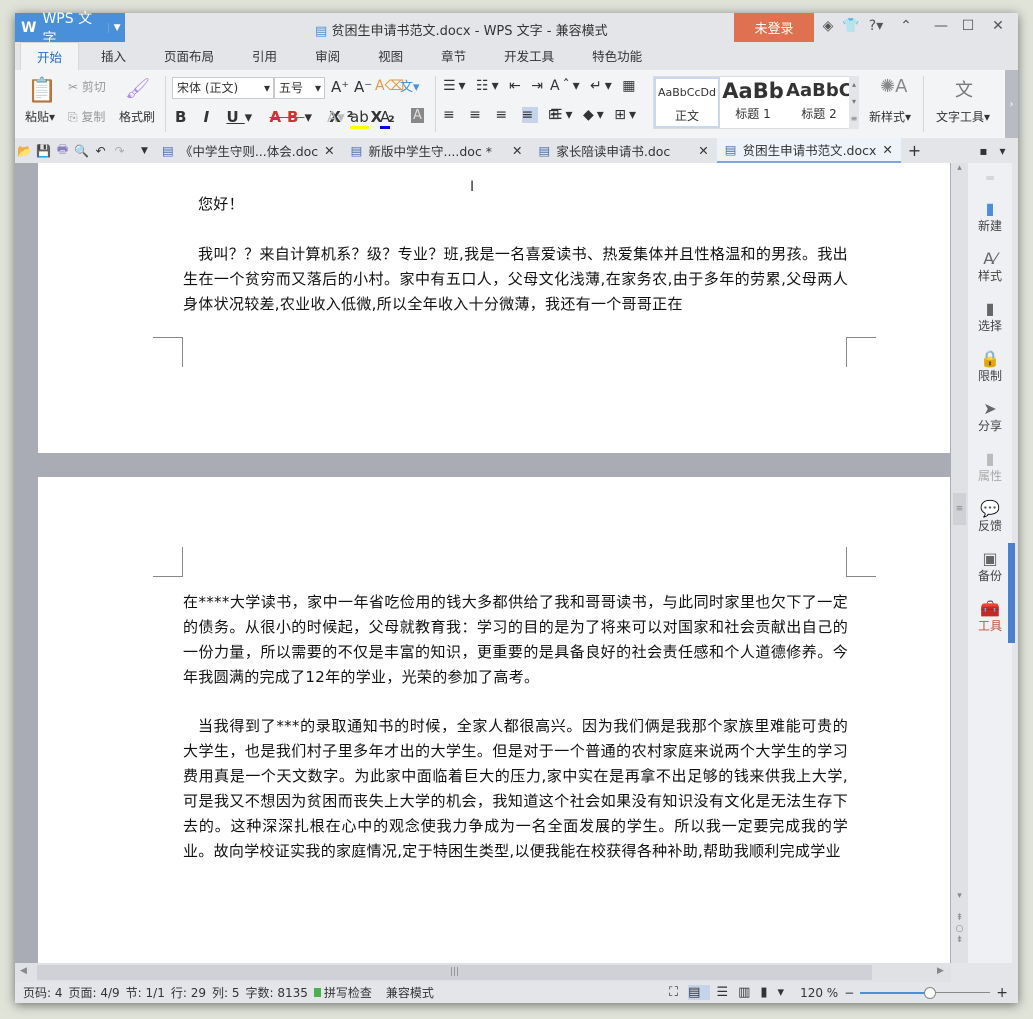 The image size is (1033, 1019). I want to click on tab-page-layout: 页面布局, so click(189, 56).